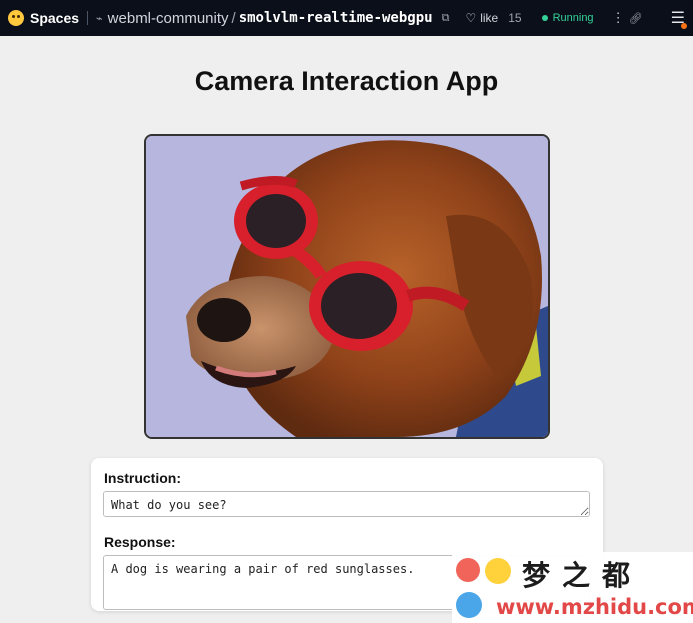 The height and width of the screenshot is (623, 693). Describe the element at coordinates (16, 18) in the screenshot. I see `hugging-face-logo-icon` at that location.